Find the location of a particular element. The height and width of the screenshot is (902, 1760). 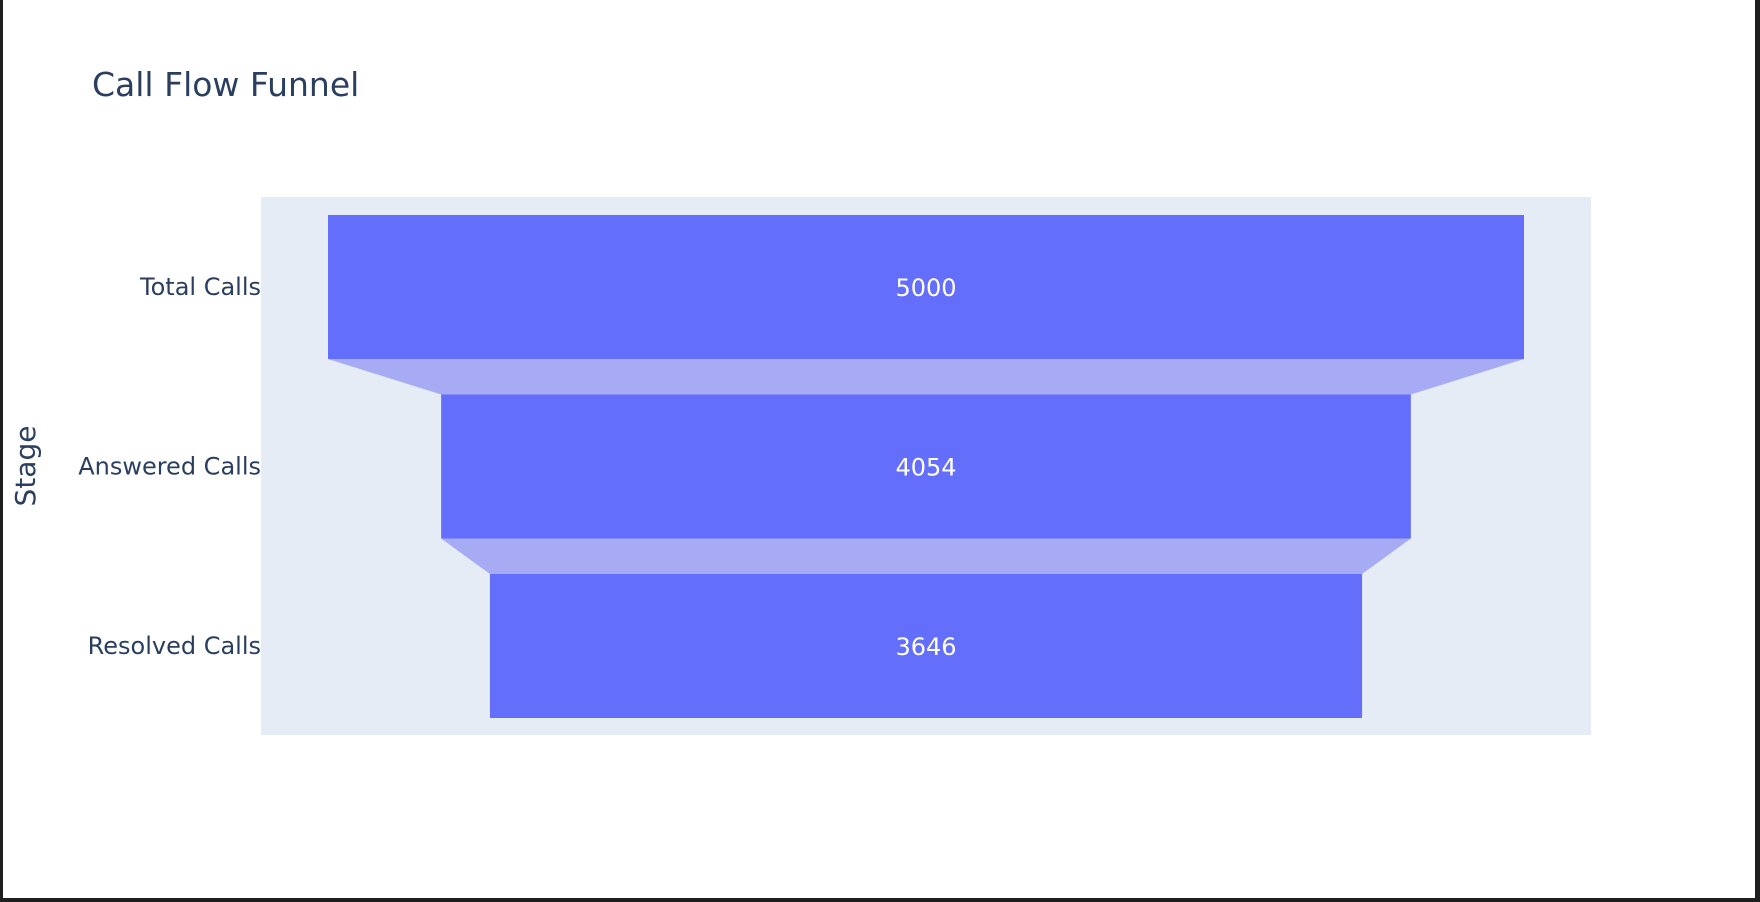

tick-label-total-calls: Total Calls is located at coordinates (200, 287).